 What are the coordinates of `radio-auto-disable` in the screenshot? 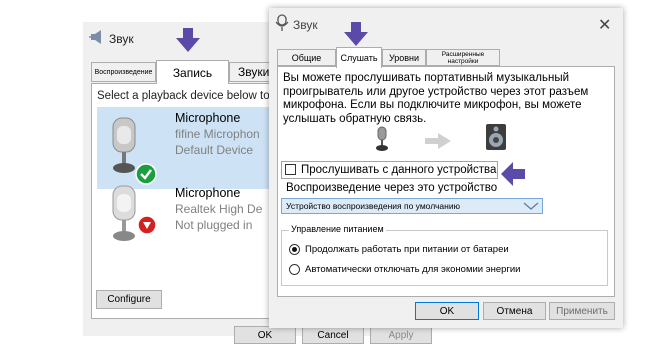 It's located at (294, 269).